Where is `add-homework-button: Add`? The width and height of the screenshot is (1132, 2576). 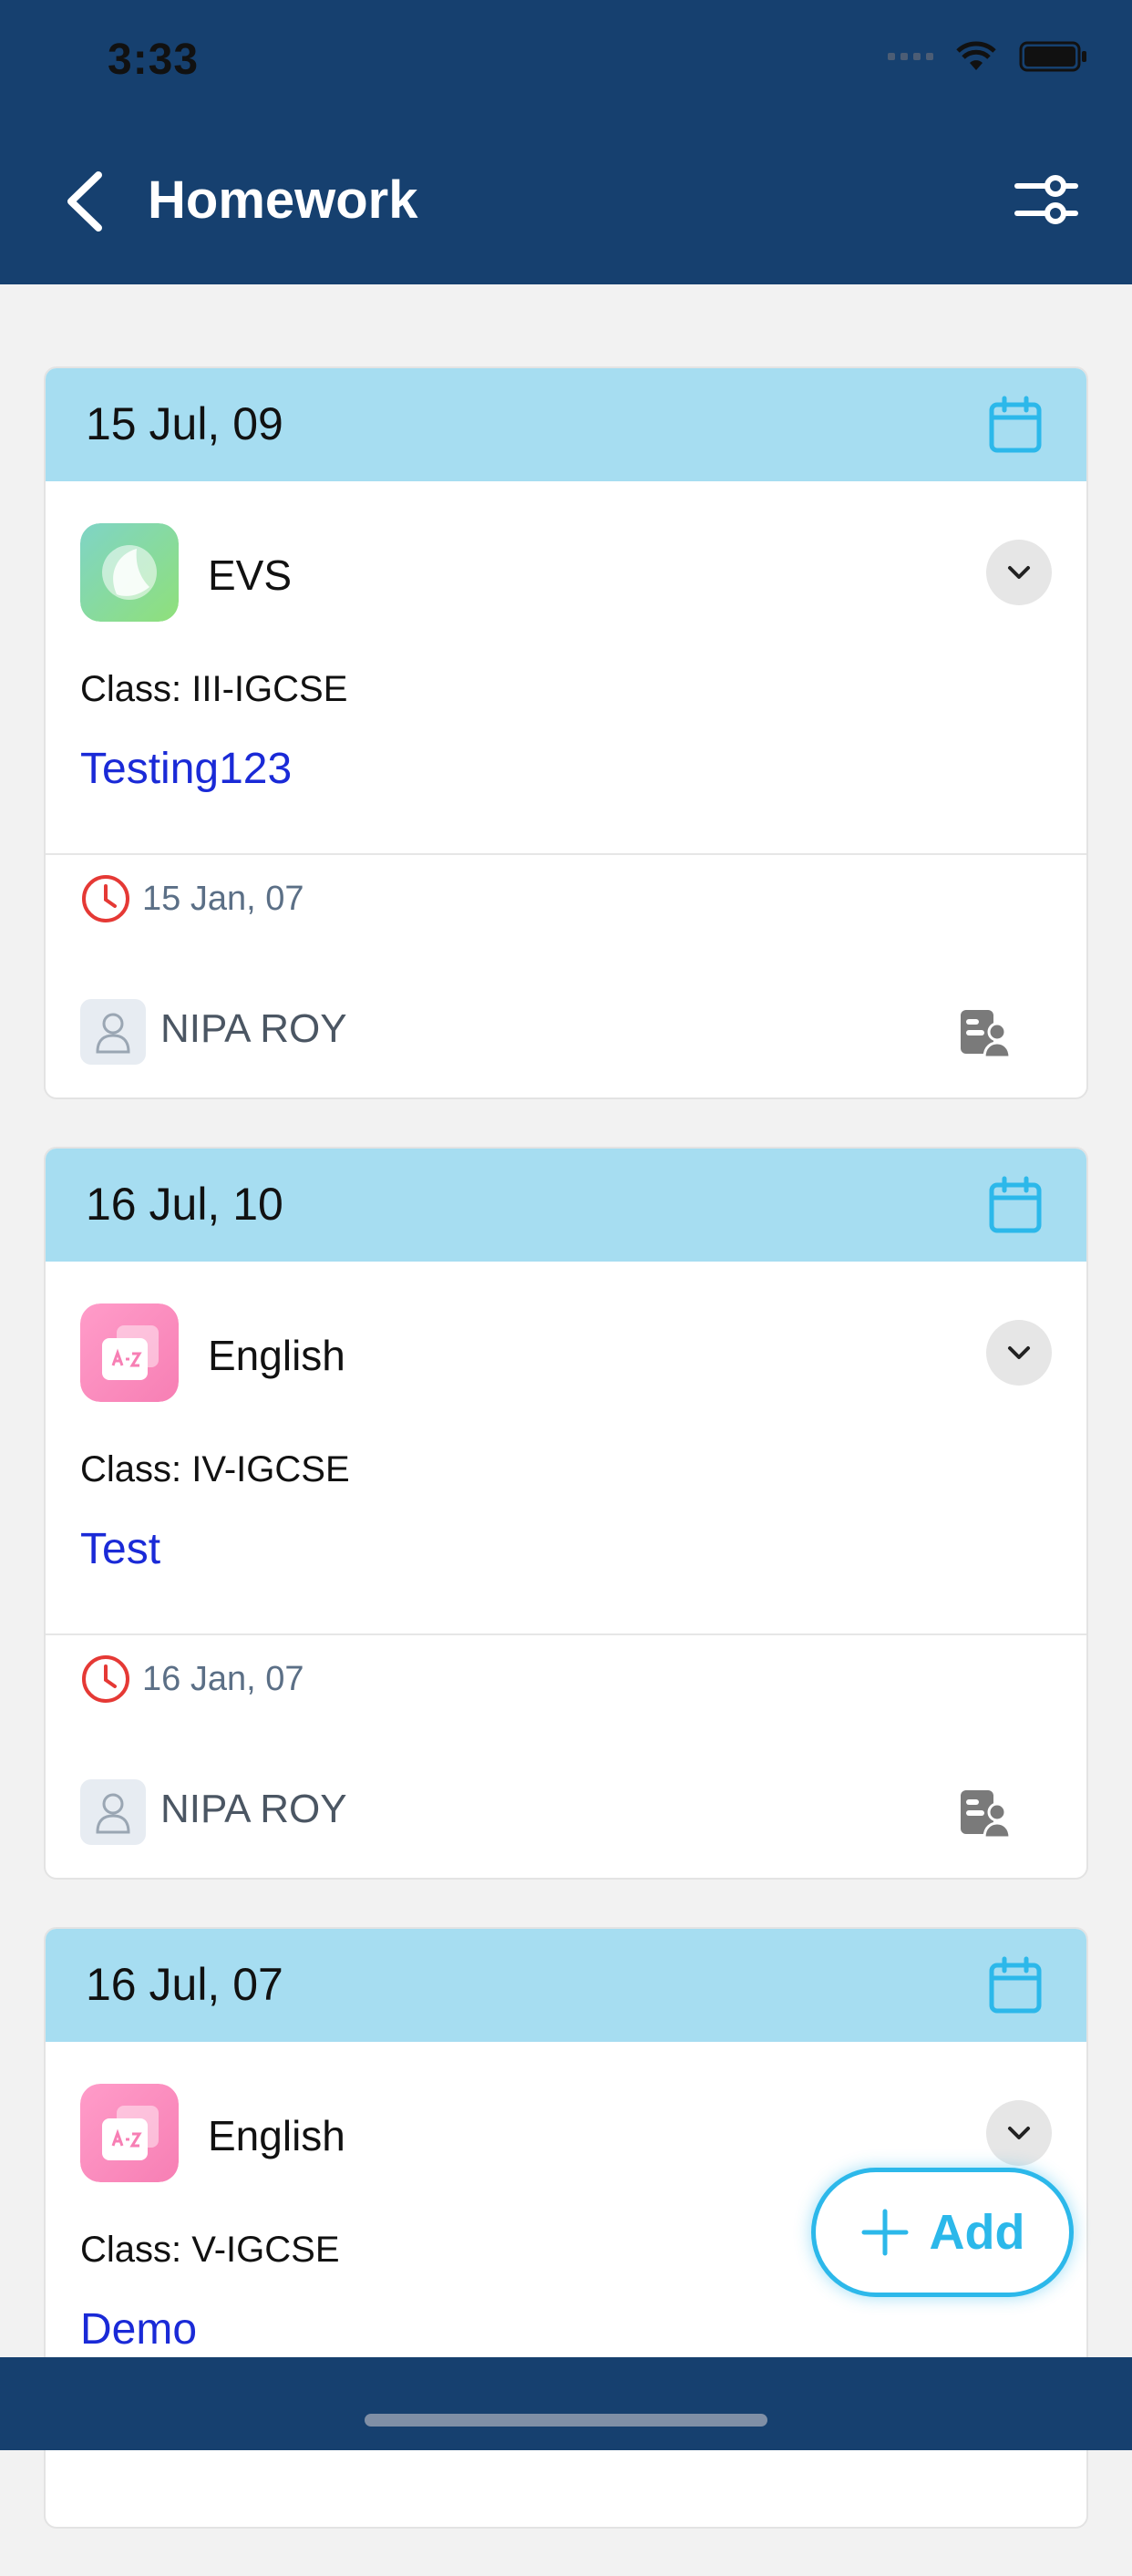 add-homework-button: Add is located at coordinates (942, 2232).